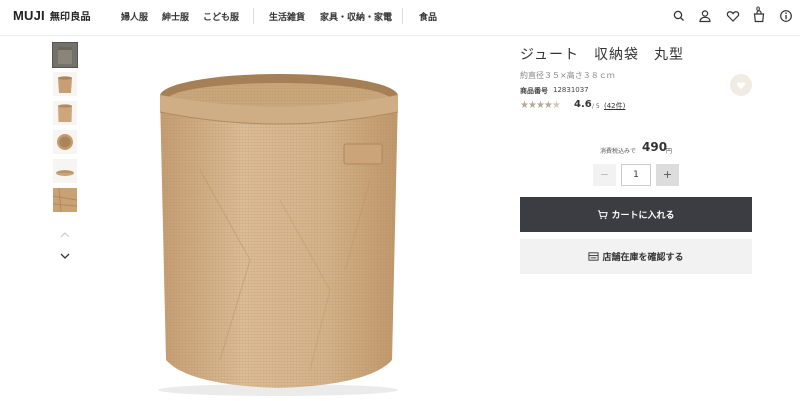 The height and width of the screenshot is (401, 800). What do you see at coordinates (596, 106) in the screenshot?
I see `rating-max: / 5` at bounding box center [596, 106].